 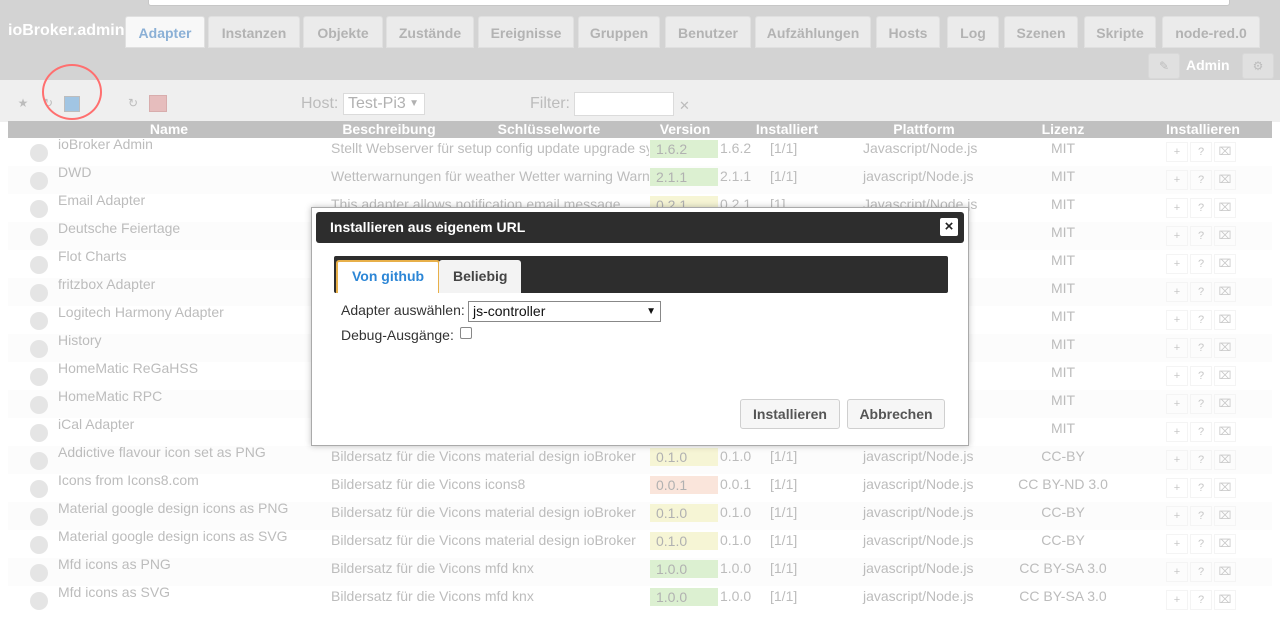 I want to click on adapter-select-label: Adapter auswählen:, so click(x=403, y=310).